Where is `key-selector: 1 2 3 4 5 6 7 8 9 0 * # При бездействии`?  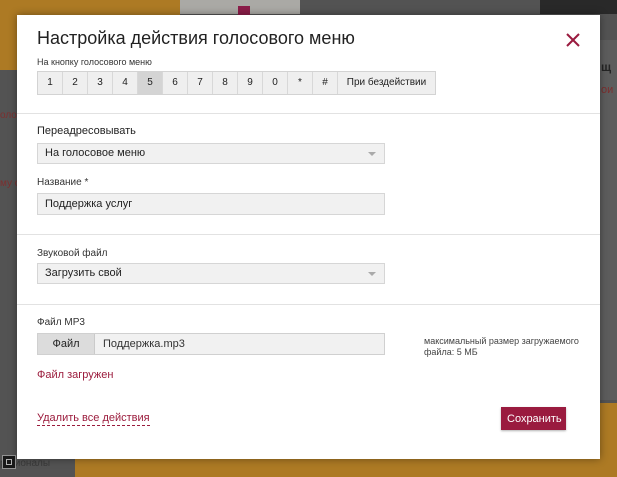 key-selector: 1 2 3 4 5 6 7 8 9 0 * # При бездействии is located at coordinates (236, 83).